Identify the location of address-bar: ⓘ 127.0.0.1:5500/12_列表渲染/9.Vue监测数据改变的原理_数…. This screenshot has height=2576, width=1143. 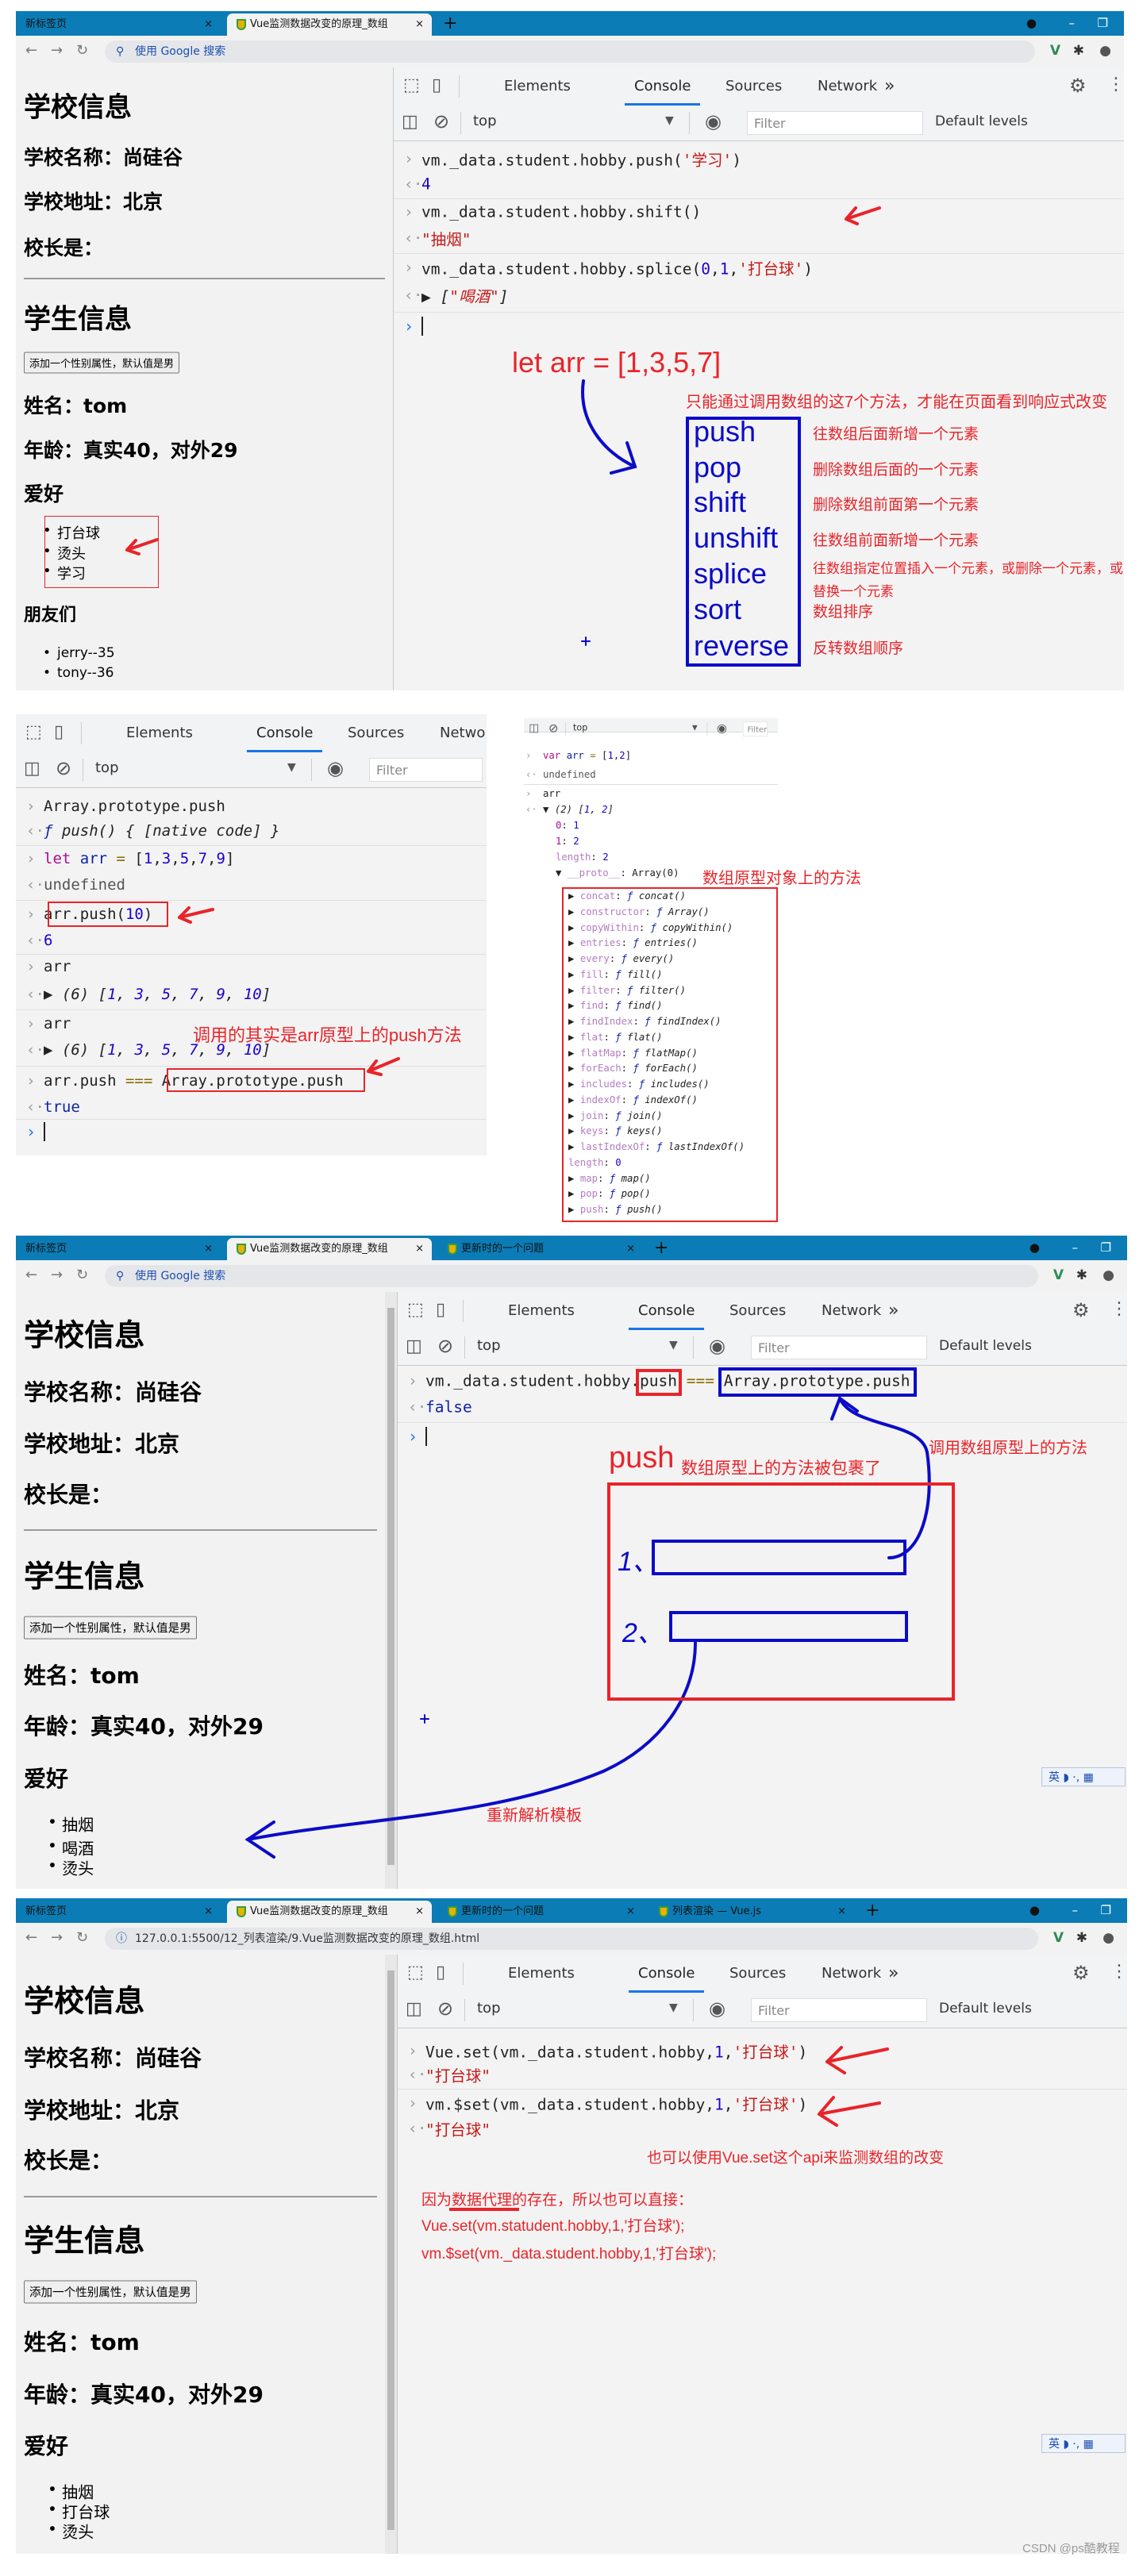
(571, 1939).